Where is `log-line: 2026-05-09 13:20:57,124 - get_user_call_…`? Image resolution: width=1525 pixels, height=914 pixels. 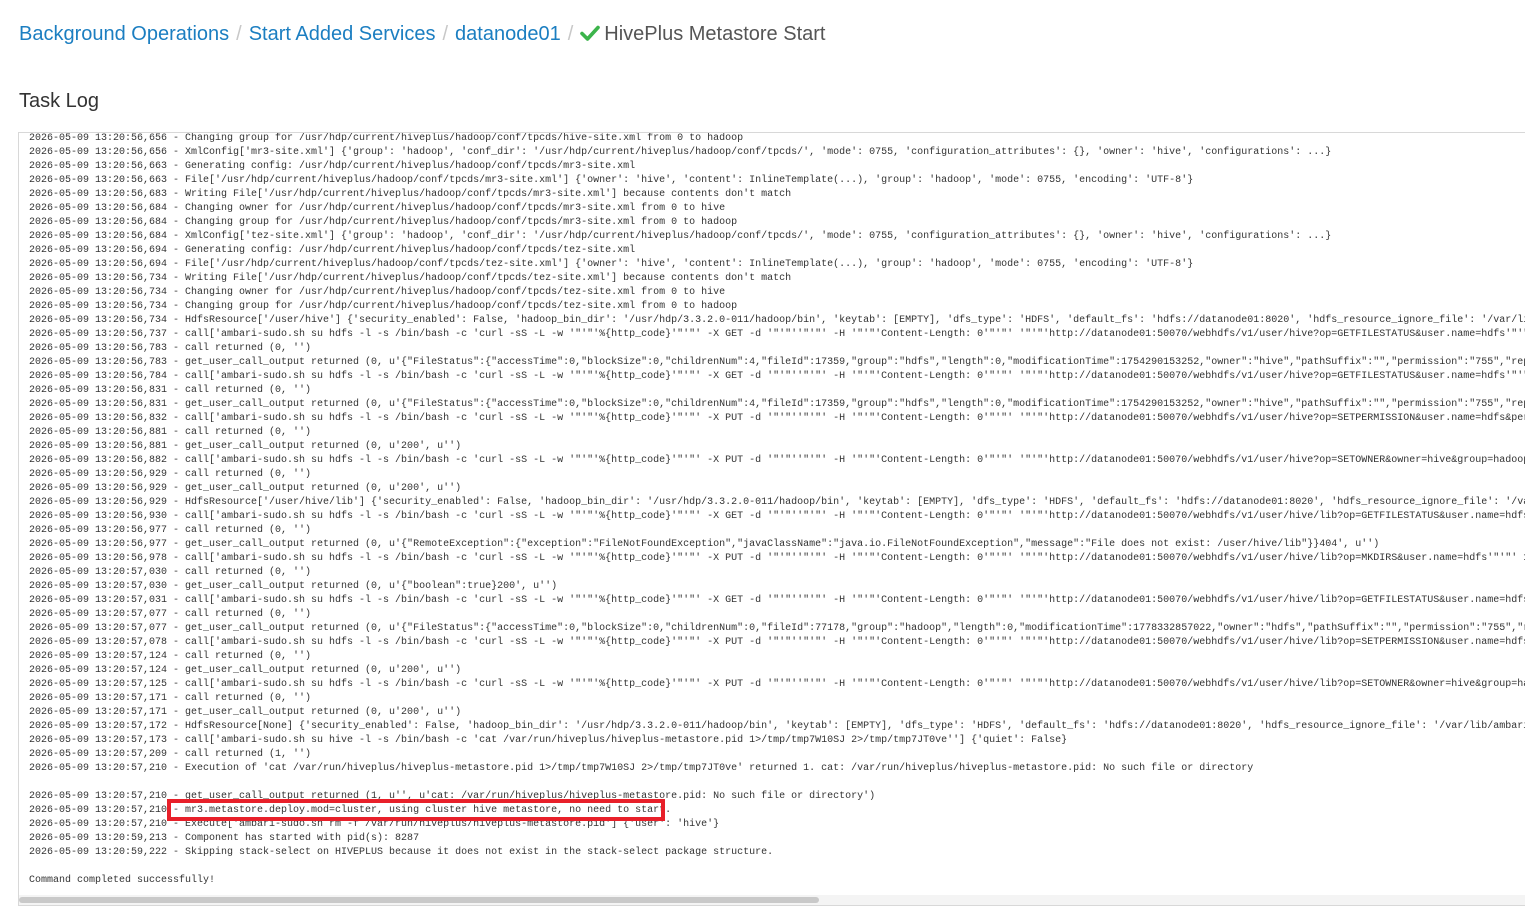
log-line: 2026-05-09 13:20:57,124 - get_user_call_… is located at coordinates (245, 670).